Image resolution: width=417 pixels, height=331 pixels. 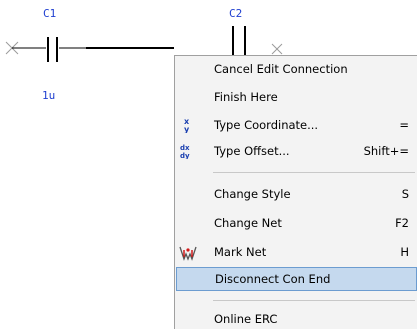 What do you see at coordinates (273, 279) in the screenshot?
I see `menu-item-label: Disconnect Con End` at bounding box center [273, 279].